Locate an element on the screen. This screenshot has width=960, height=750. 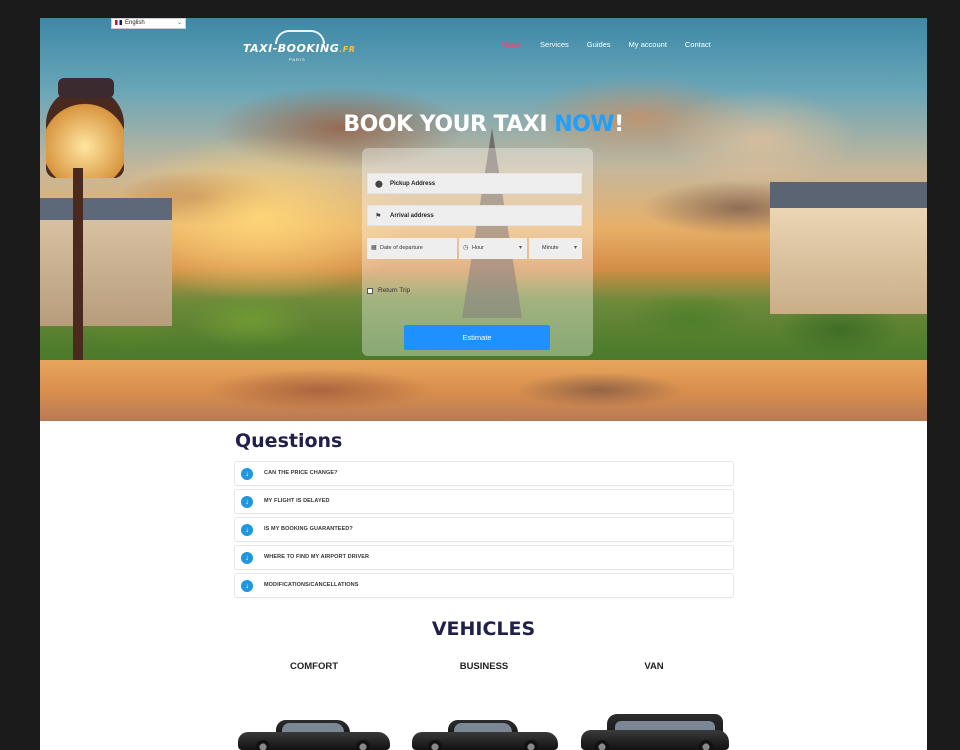
faq-item: ↓ CAN THE PRICE CHANGE? is located at coordinates (484, 473).